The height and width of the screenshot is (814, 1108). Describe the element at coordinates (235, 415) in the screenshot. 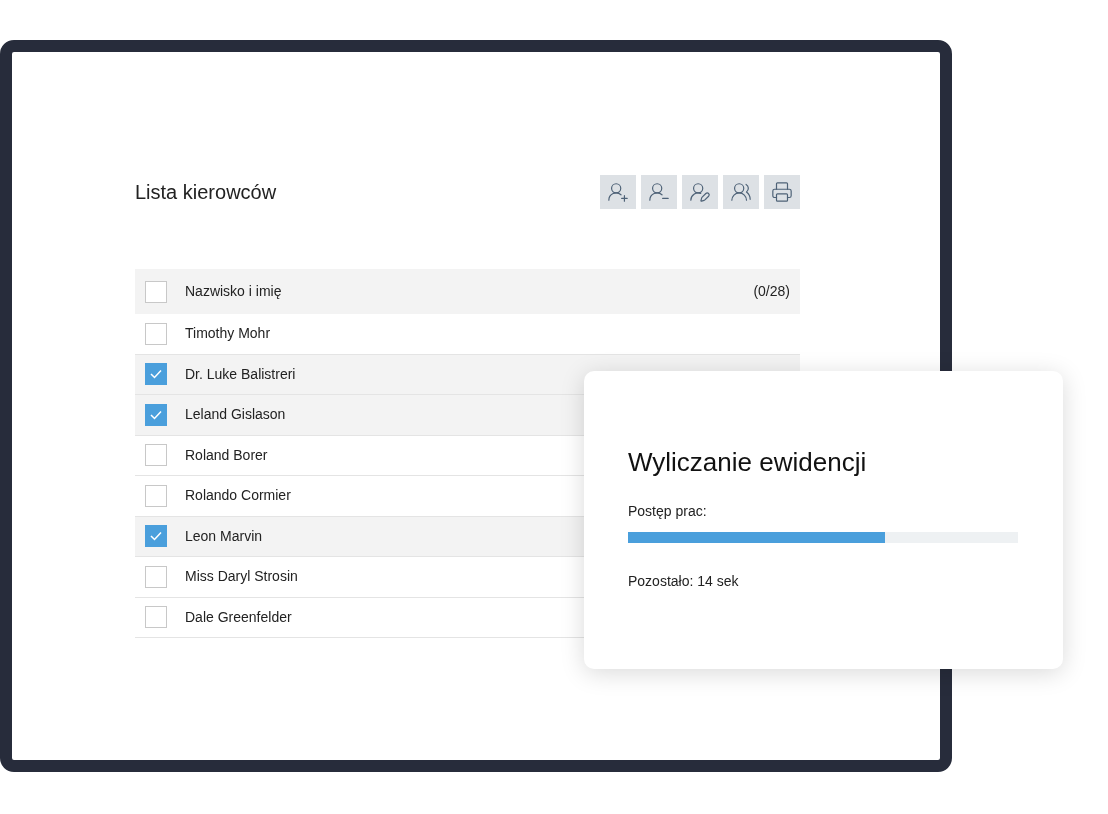

I see `driver-name: Leland Gislason` at that location.